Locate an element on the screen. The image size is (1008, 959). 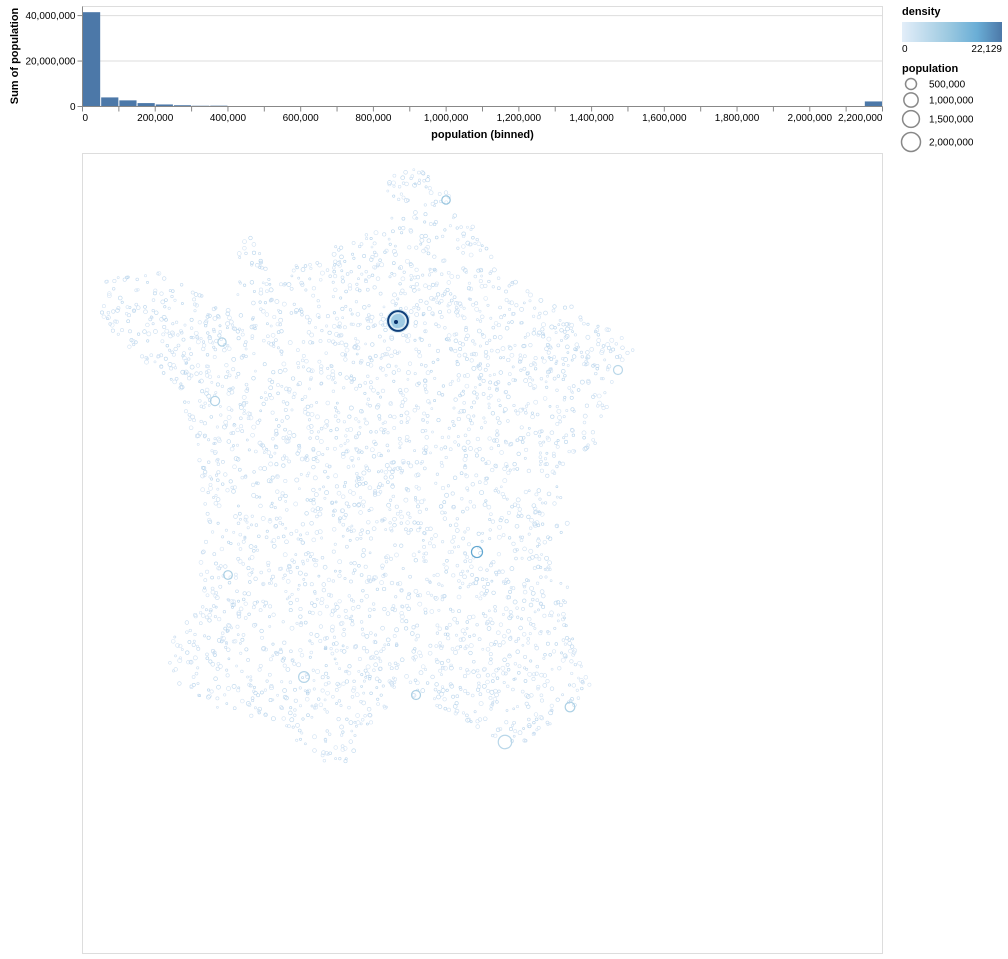
y-axis-title: Sum of population is located at coordinates (15, 55).